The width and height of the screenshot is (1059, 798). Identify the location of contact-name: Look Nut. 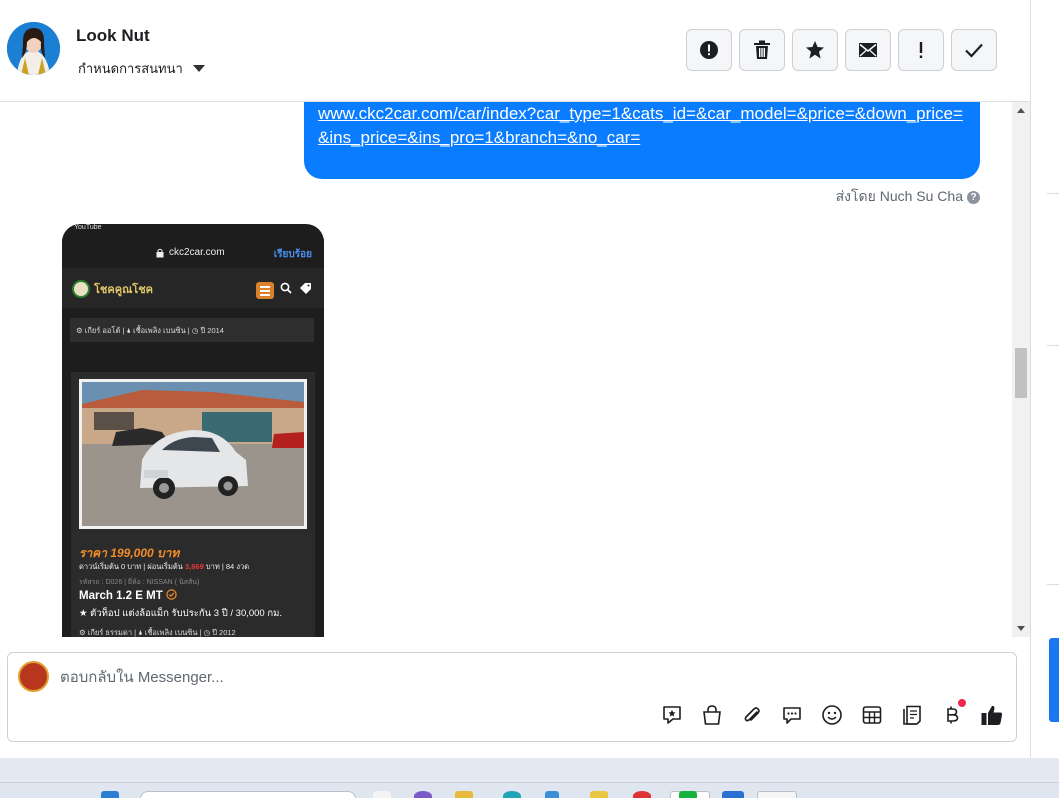
(113, 35).